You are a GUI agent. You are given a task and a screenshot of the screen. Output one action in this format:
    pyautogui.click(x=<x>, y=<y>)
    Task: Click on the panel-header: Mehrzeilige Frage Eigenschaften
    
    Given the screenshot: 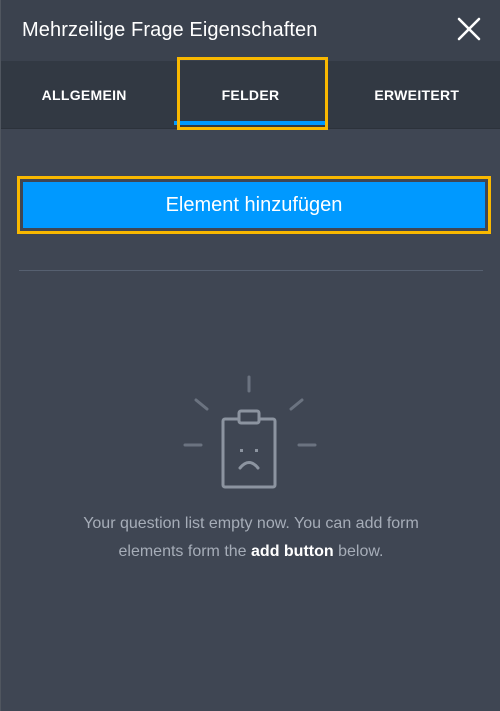 What is the action you would take?
    pyautogui.click(x=250, y=30)
    